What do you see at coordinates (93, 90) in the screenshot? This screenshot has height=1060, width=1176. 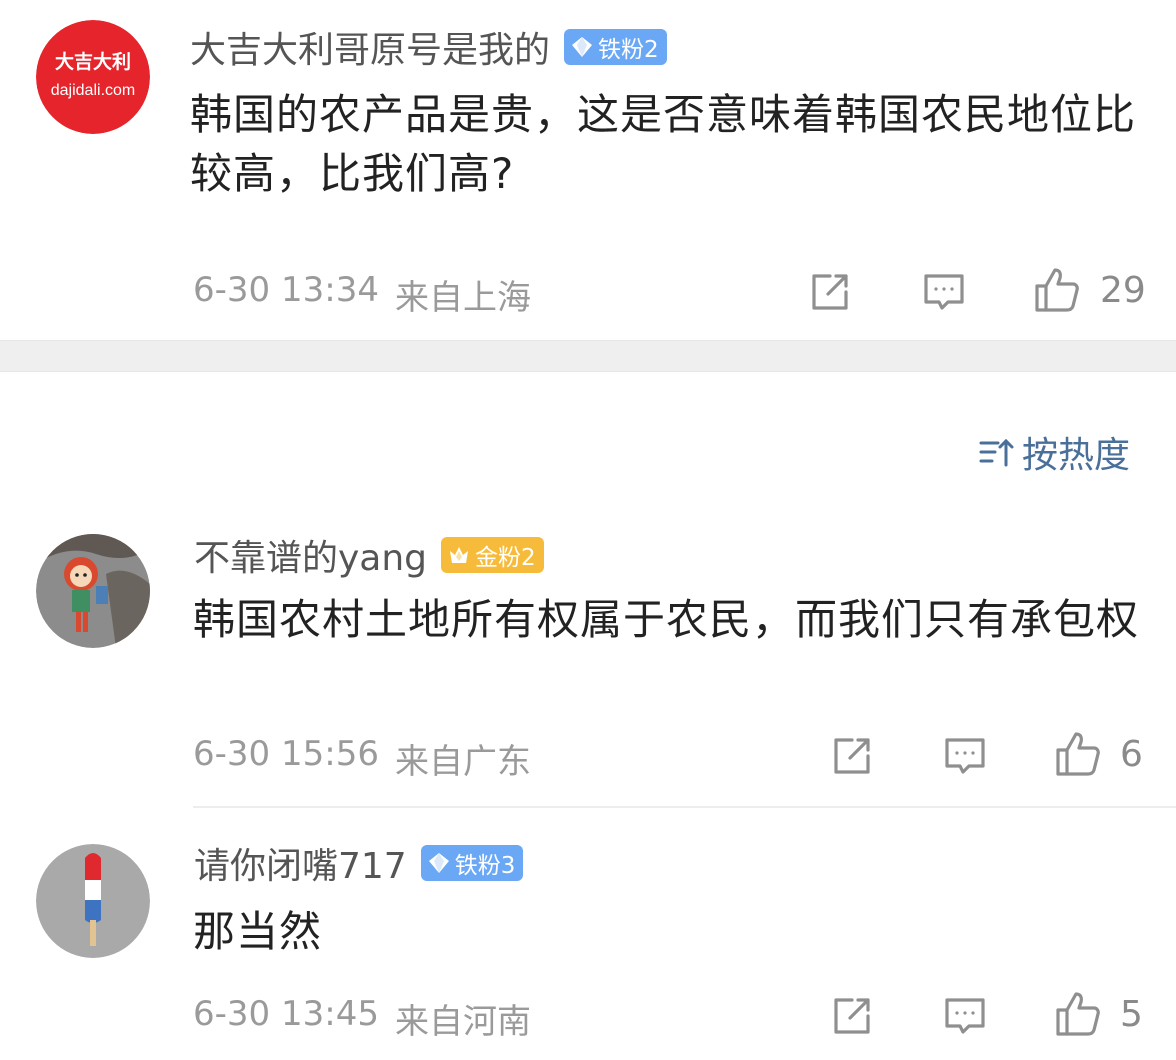 I see `avatar-logo-url: dajidali.com` at bounding box center [93, 90].